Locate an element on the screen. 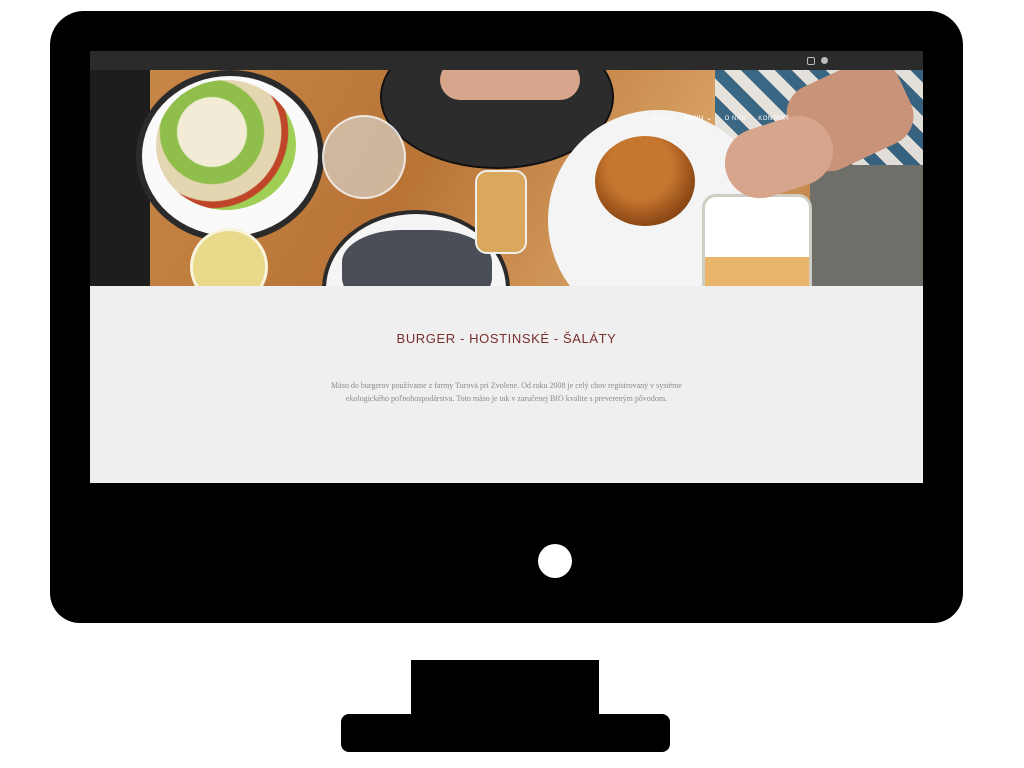  nav-item-uvod: ÚVOD is located at coordinates (661, 119).